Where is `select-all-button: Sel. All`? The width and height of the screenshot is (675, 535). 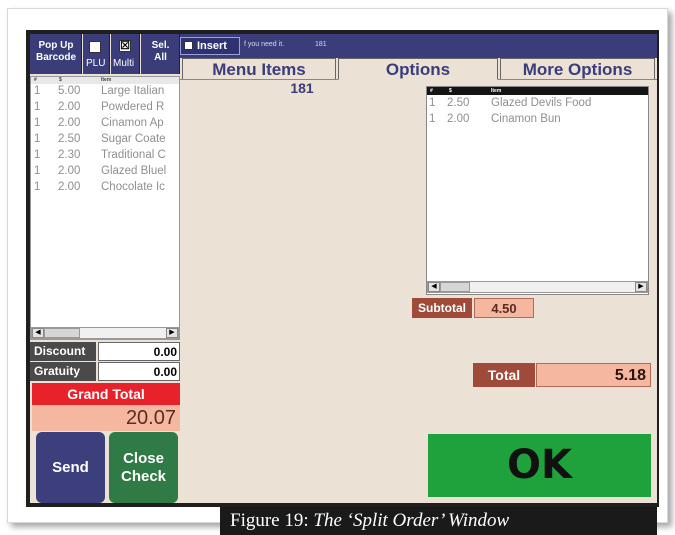
select-all-button: Sel. All is located at coordinates (160, 54).